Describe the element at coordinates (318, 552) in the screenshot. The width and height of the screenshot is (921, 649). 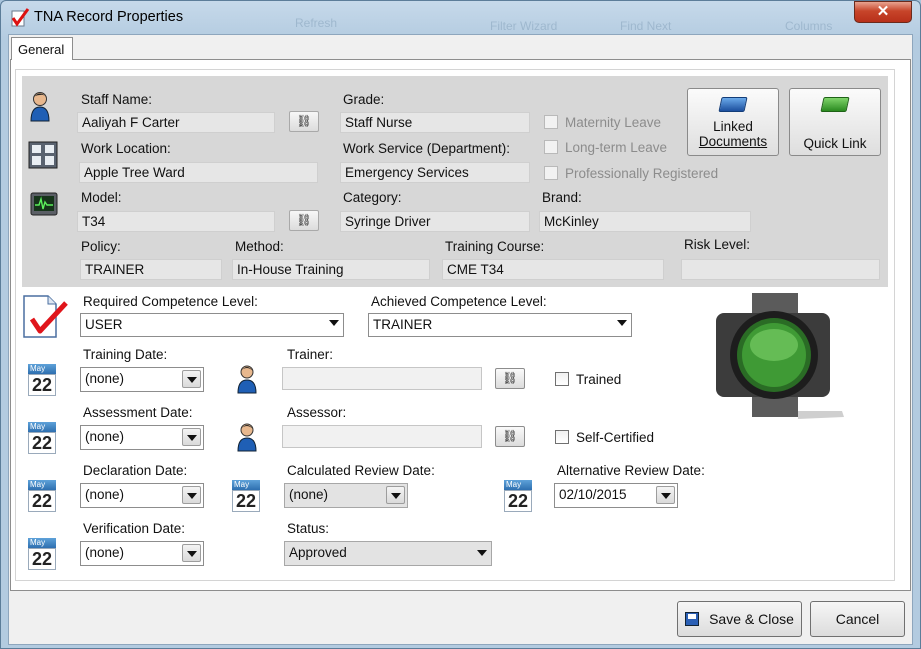
I see `status-value: Approved` at that location.